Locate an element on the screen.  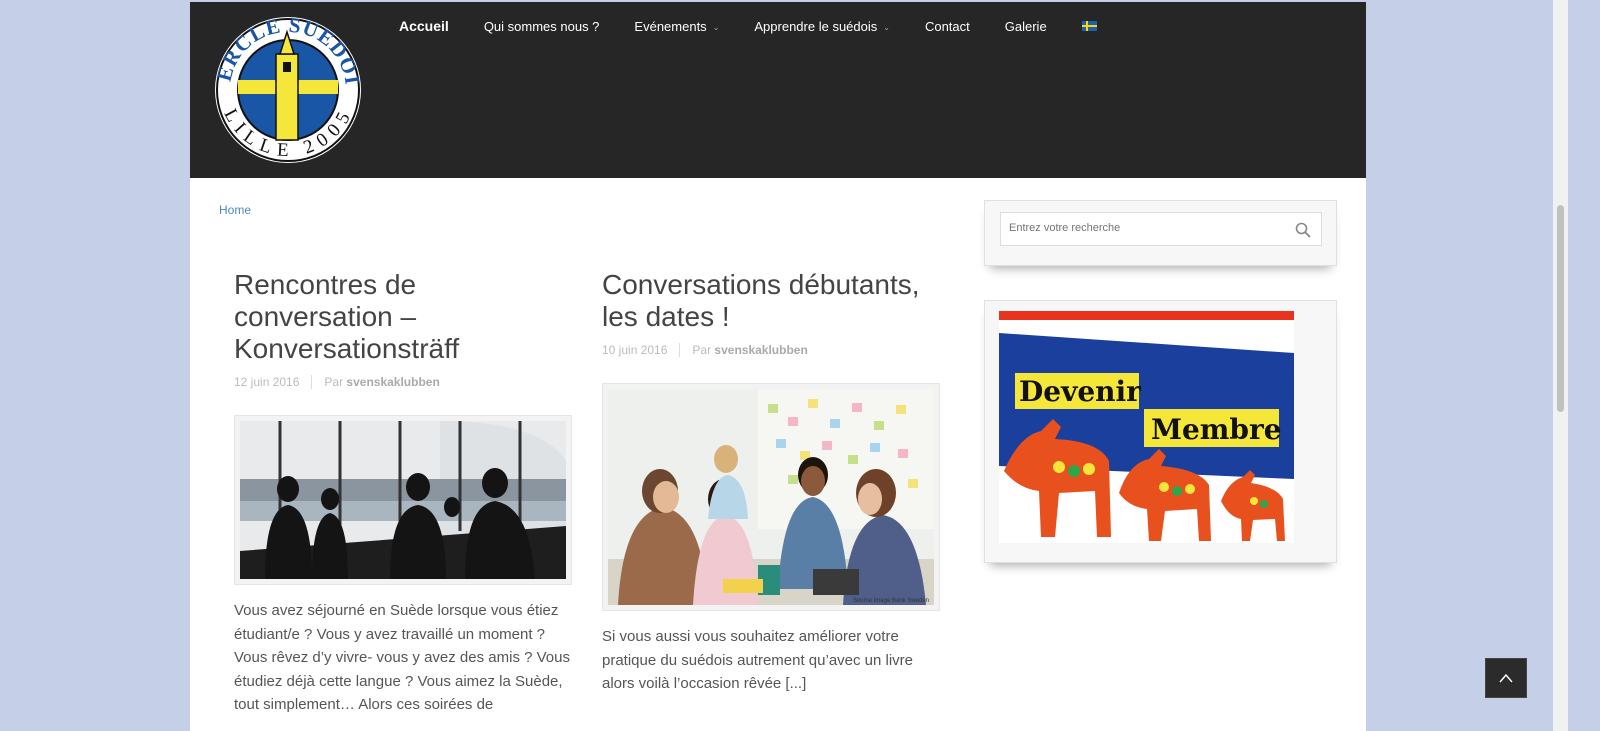
page-scrollbar is located at coordinates (1560, 365).